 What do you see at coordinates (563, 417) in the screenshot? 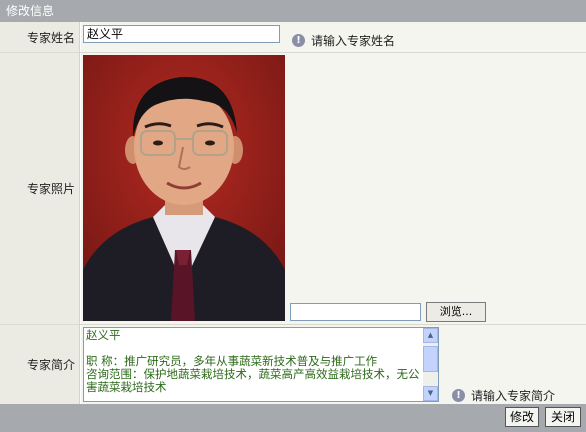
I see `close-button: 关闭` at bounding box center [563, 417].